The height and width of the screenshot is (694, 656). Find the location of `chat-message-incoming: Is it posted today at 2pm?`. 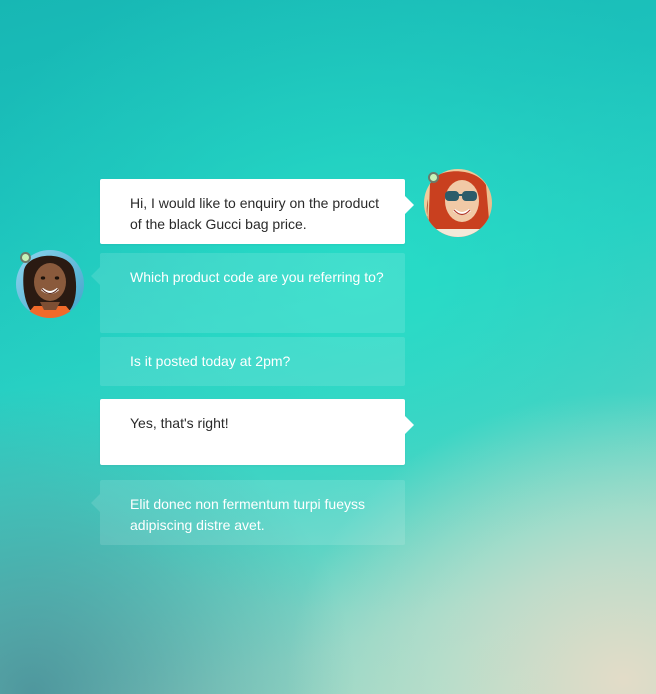

chat-message-incoming: Is it posted today at 2pm? is located at coordinates (252, 361).